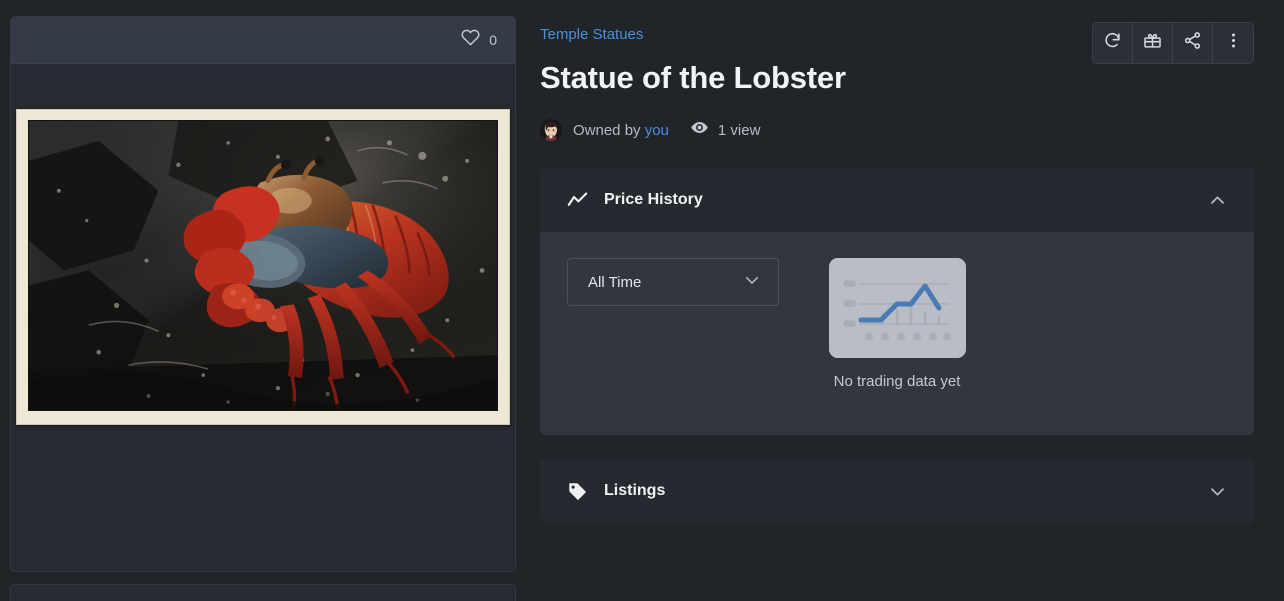 The image size is (1284, 601). I want to click on owner-info: Owned by you, so click(604, 130).